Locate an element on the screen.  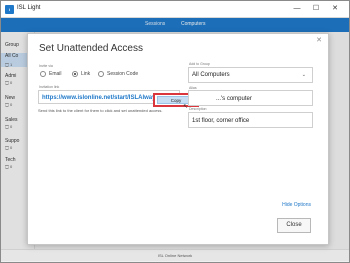
invite-link-radio is located at coordinates (75, 74).